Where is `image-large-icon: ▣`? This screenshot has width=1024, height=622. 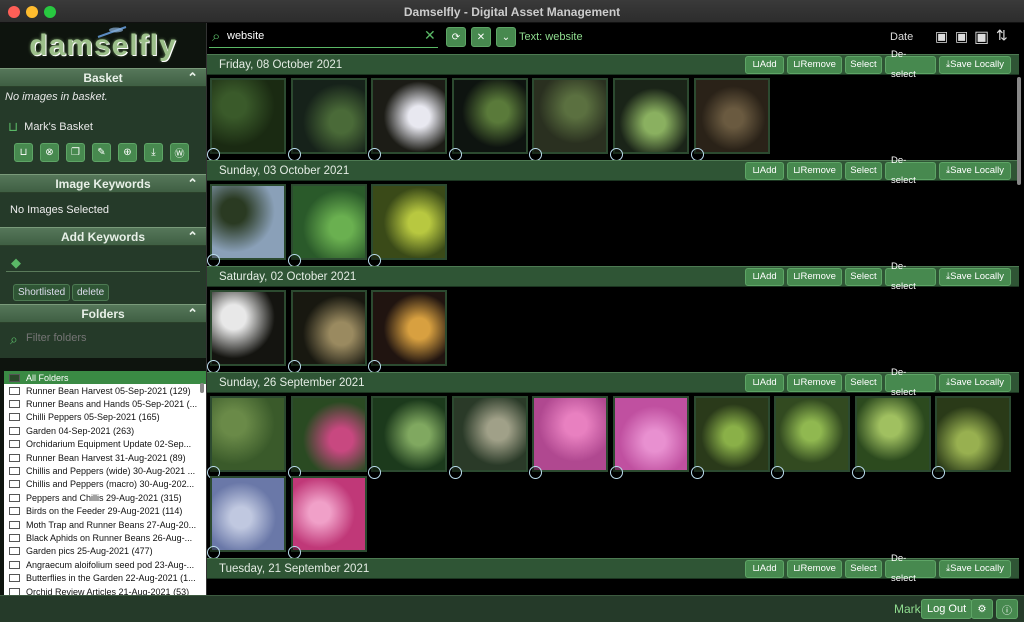 image-large-icon: ▣ is located at coordinates (981, 37).